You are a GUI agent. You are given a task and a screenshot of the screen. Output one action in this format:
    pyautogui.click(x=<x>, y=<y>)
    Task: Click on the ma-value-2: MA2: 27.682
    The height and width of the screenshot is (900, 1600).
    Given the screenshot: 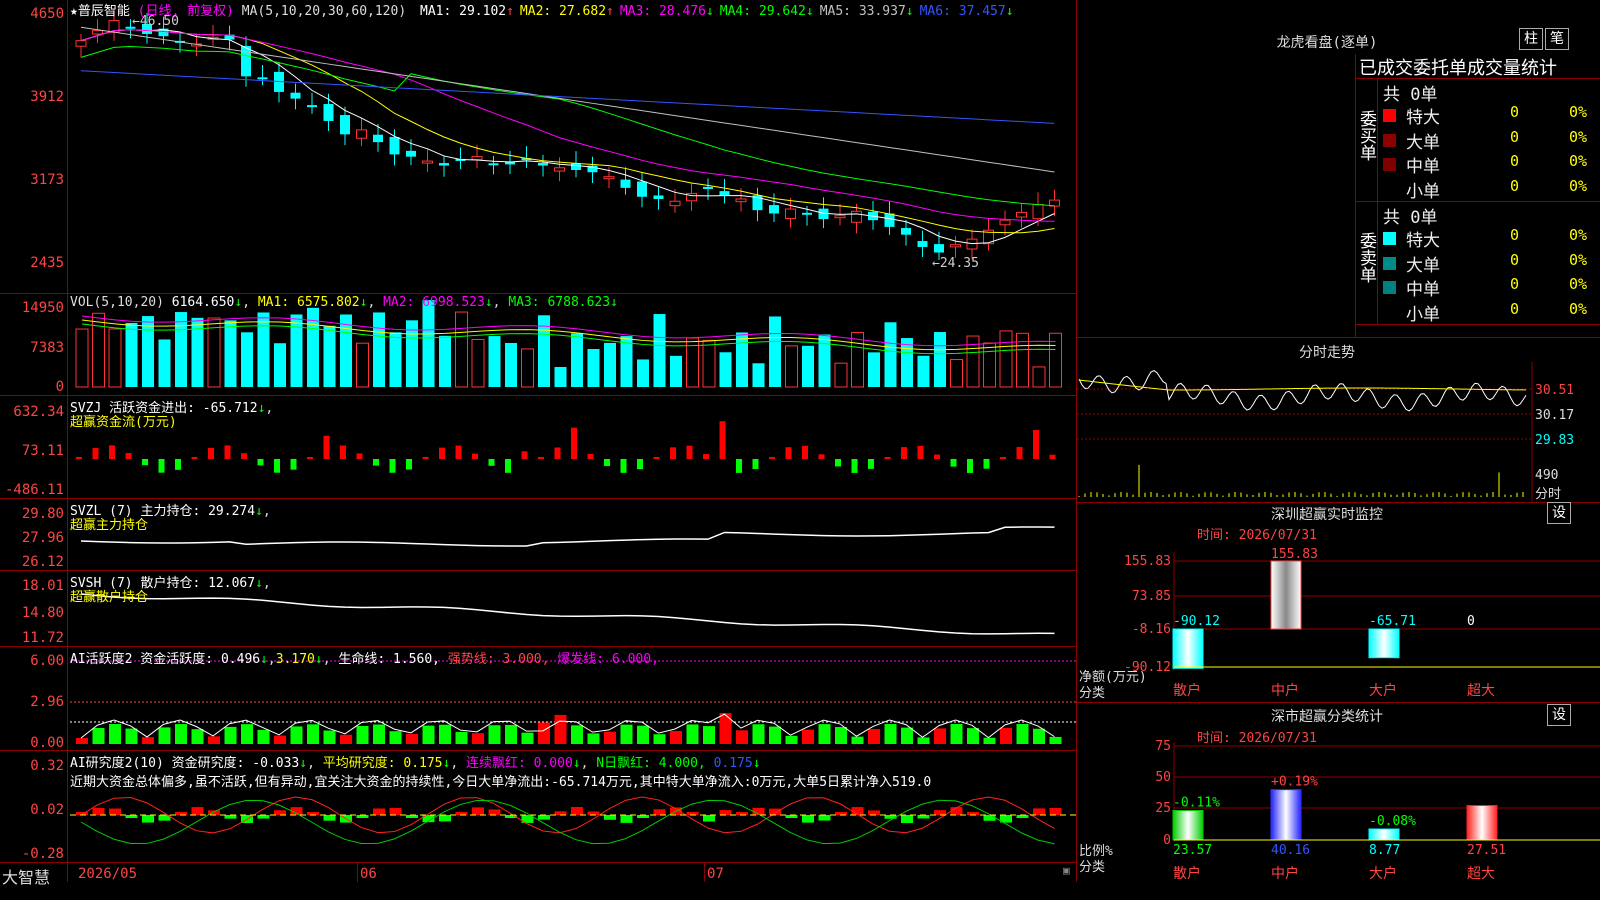 What is the action you would take?
    pyautogui.click(x=563, y=11)
    